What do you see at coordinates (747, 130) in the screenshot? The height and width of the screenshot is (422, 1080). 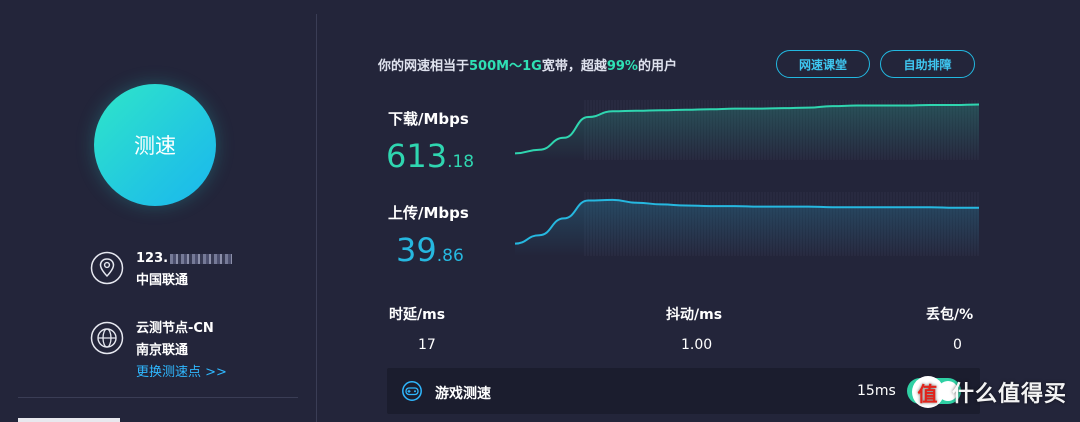 I see `download-chart` at bounding box center [747, 130].